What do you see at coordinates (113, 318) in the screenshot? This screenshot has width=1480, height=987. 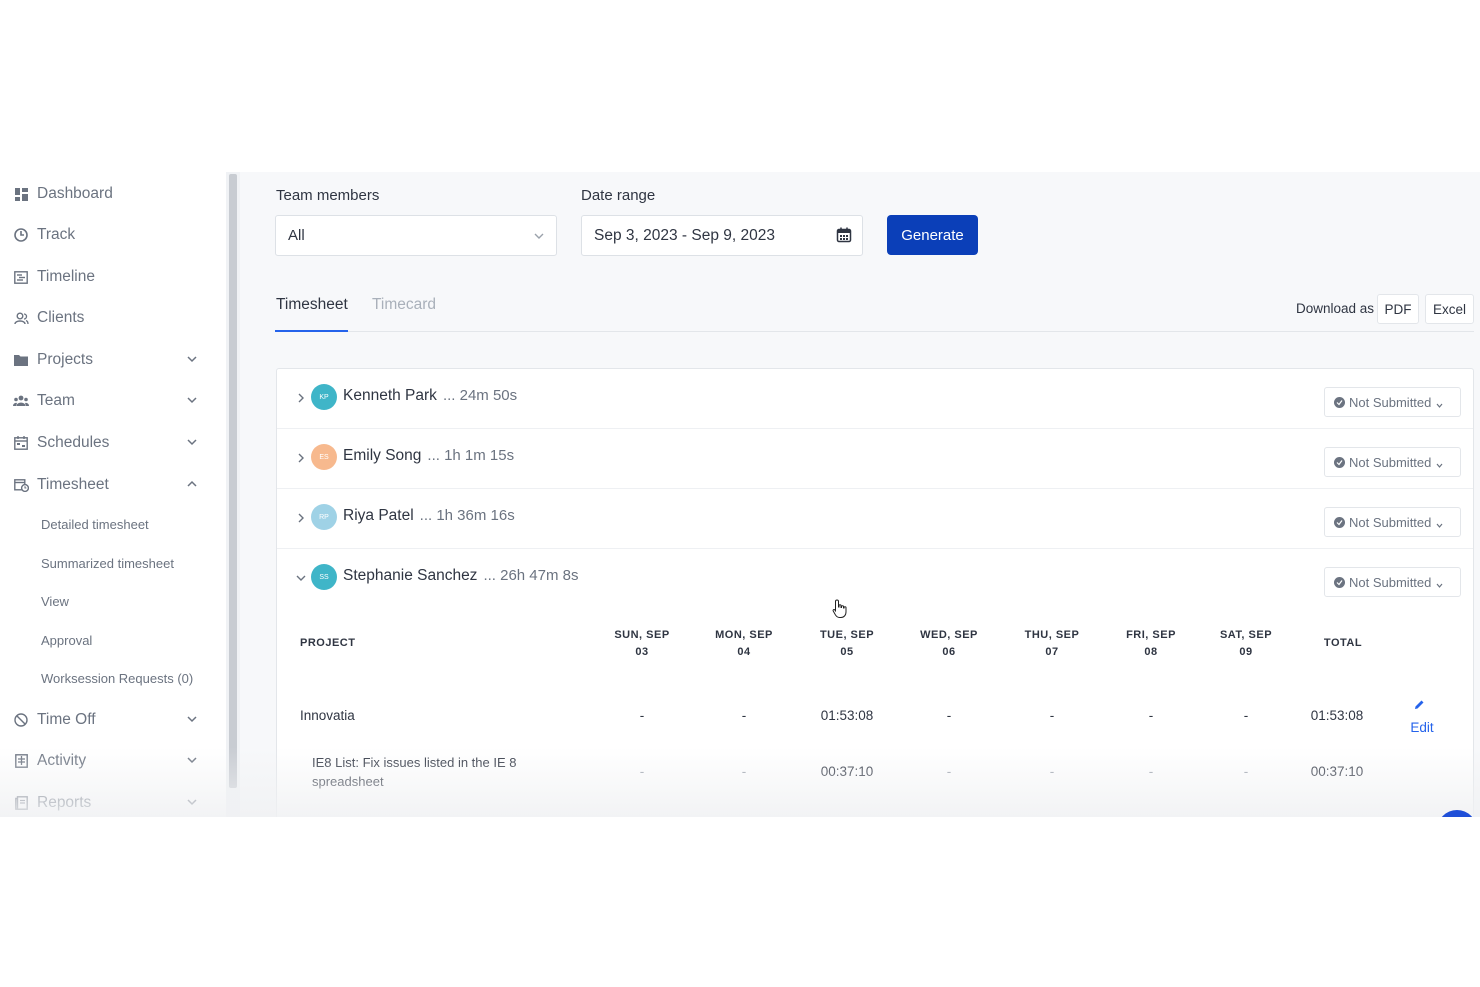 I see `sidebar-item-clients: Clients` at bounding box center [113, 318].